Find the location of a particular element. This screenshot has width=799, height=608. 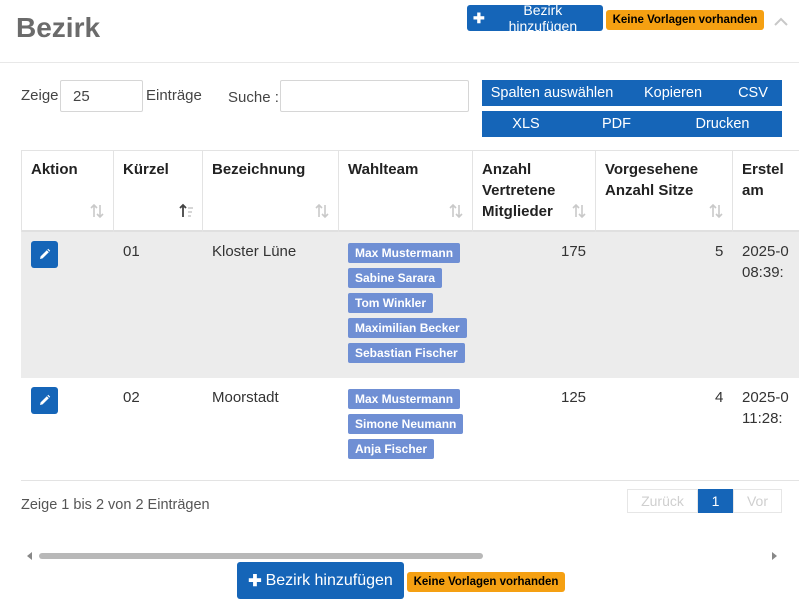

no-templates-badge-top: Keine Vorlagen vorhanden is located at coordinates (685, 20).